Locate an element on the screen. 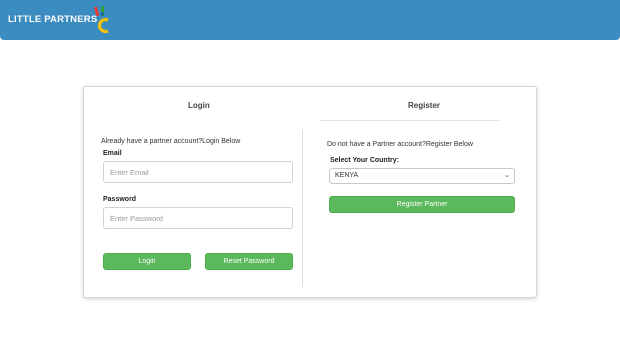 This screenshot has width=620, height=343. top-navbar: LITTLE PARTNERS is located at coordinates (310, 20).